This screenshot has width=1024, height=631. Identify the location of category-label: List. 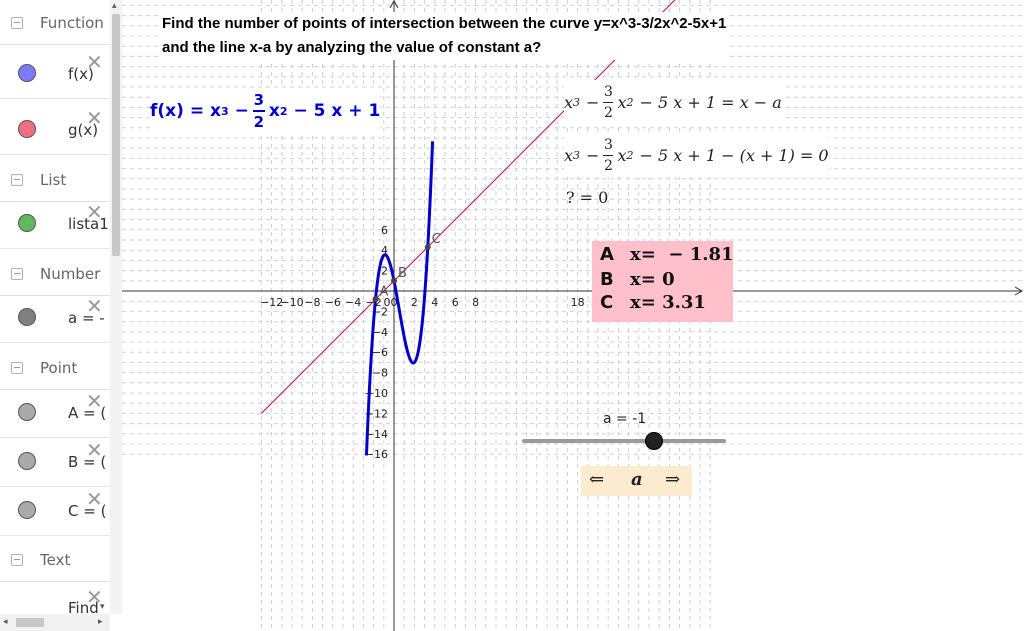
(53, 180).